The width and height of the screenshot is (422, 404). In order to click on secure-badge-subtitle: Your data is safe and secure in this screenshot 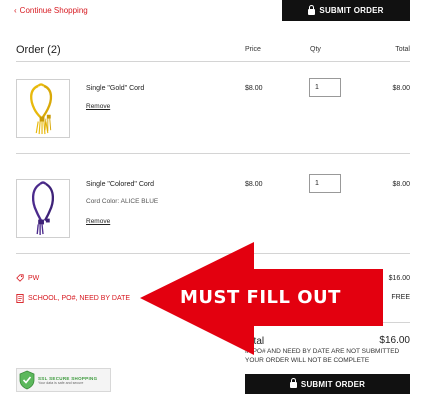, I will do `click(61, 382)`.